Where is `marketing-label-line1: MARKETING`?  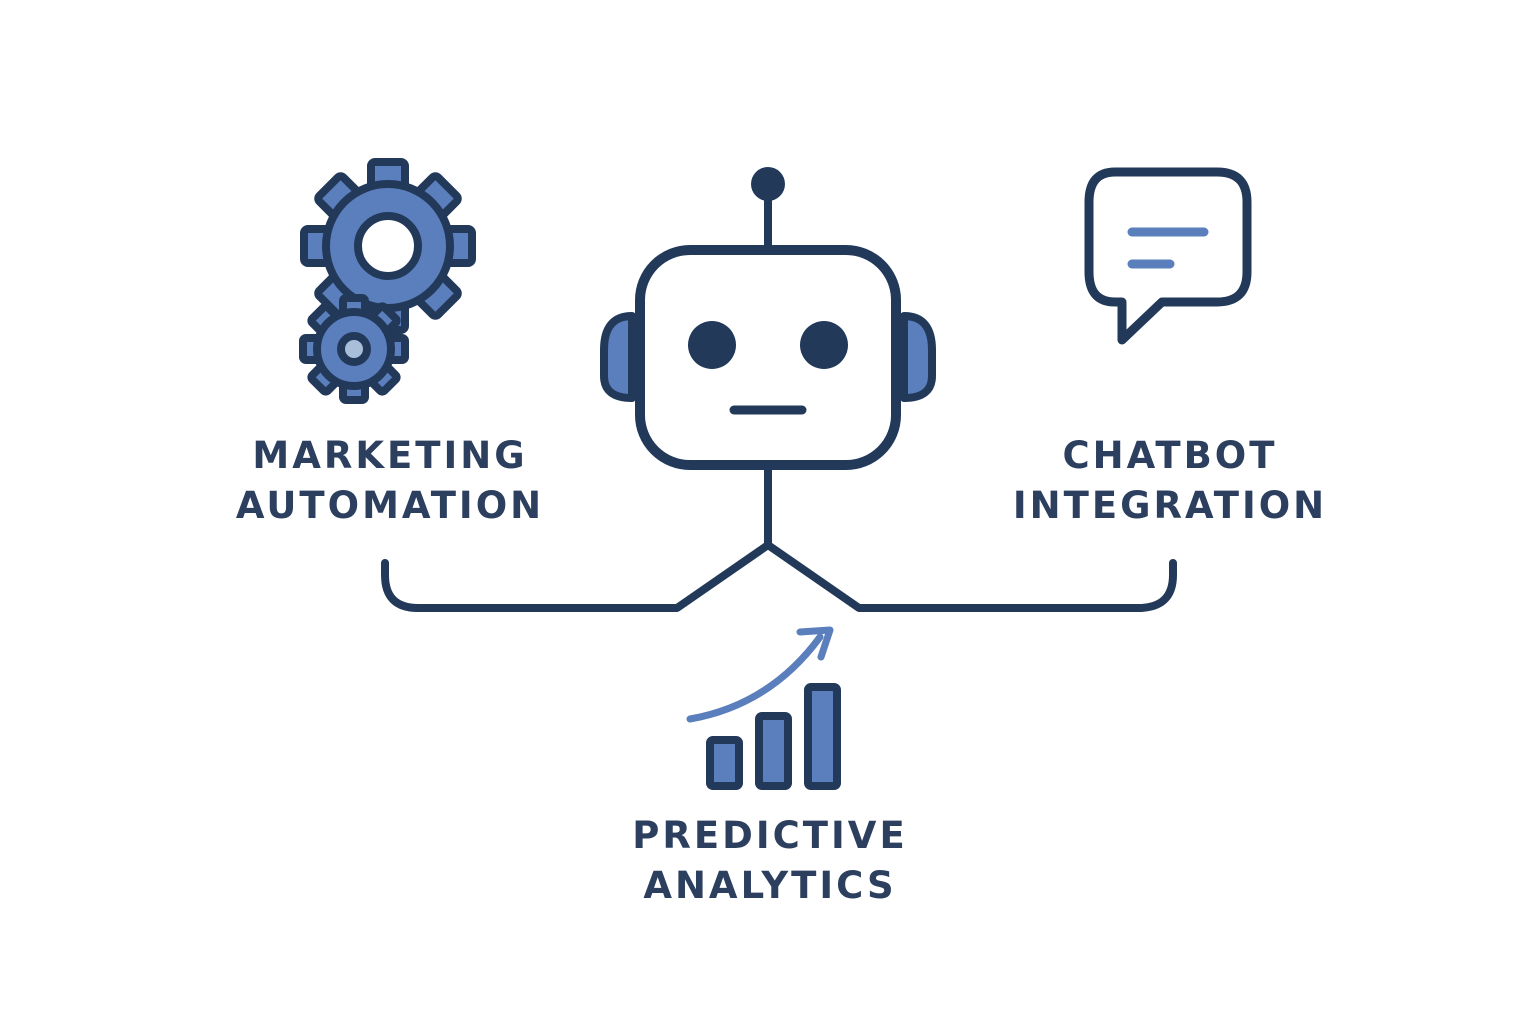 marketing-label-line1: MARKETING is located at coordinates (390, 455).